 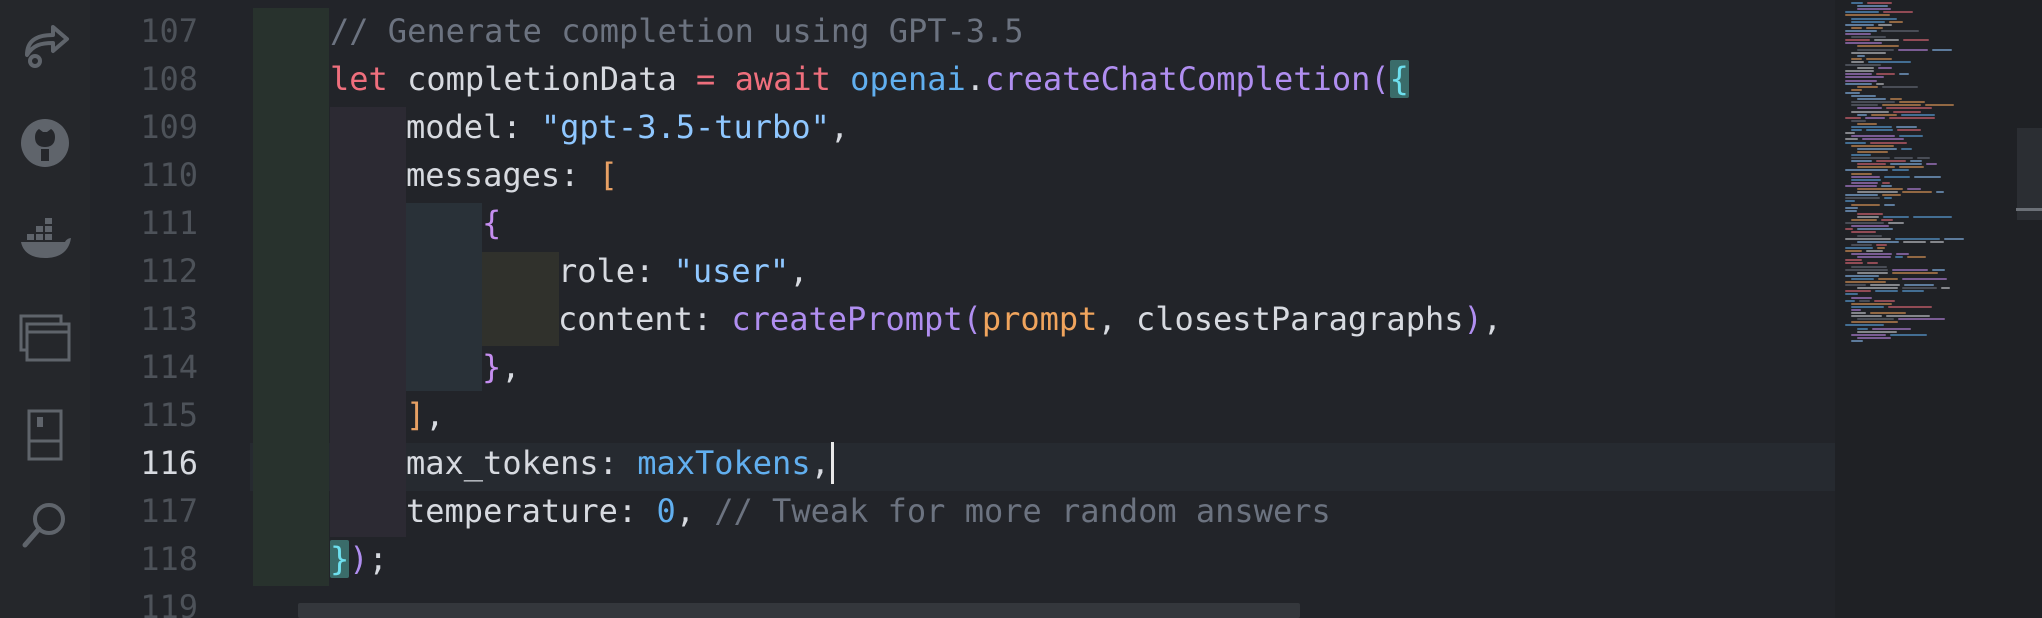 What do you see at coordinates (512, 175) in the screenshot?
I see `code-line: messages: [` at bounding box center [512, 175].